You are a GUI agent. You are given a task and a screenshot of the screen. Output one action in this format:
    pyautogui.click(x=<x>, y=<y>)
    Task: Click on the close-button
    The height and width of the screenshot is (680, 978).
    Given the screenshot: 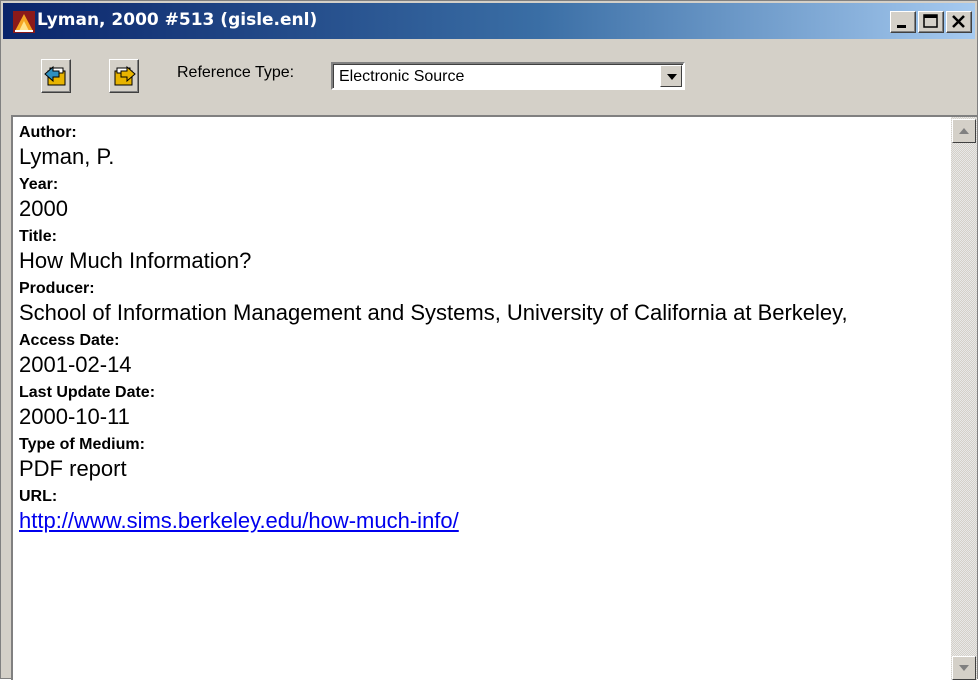 What is the action you would take?
    pyautogui.click(x=959, y=22)
    